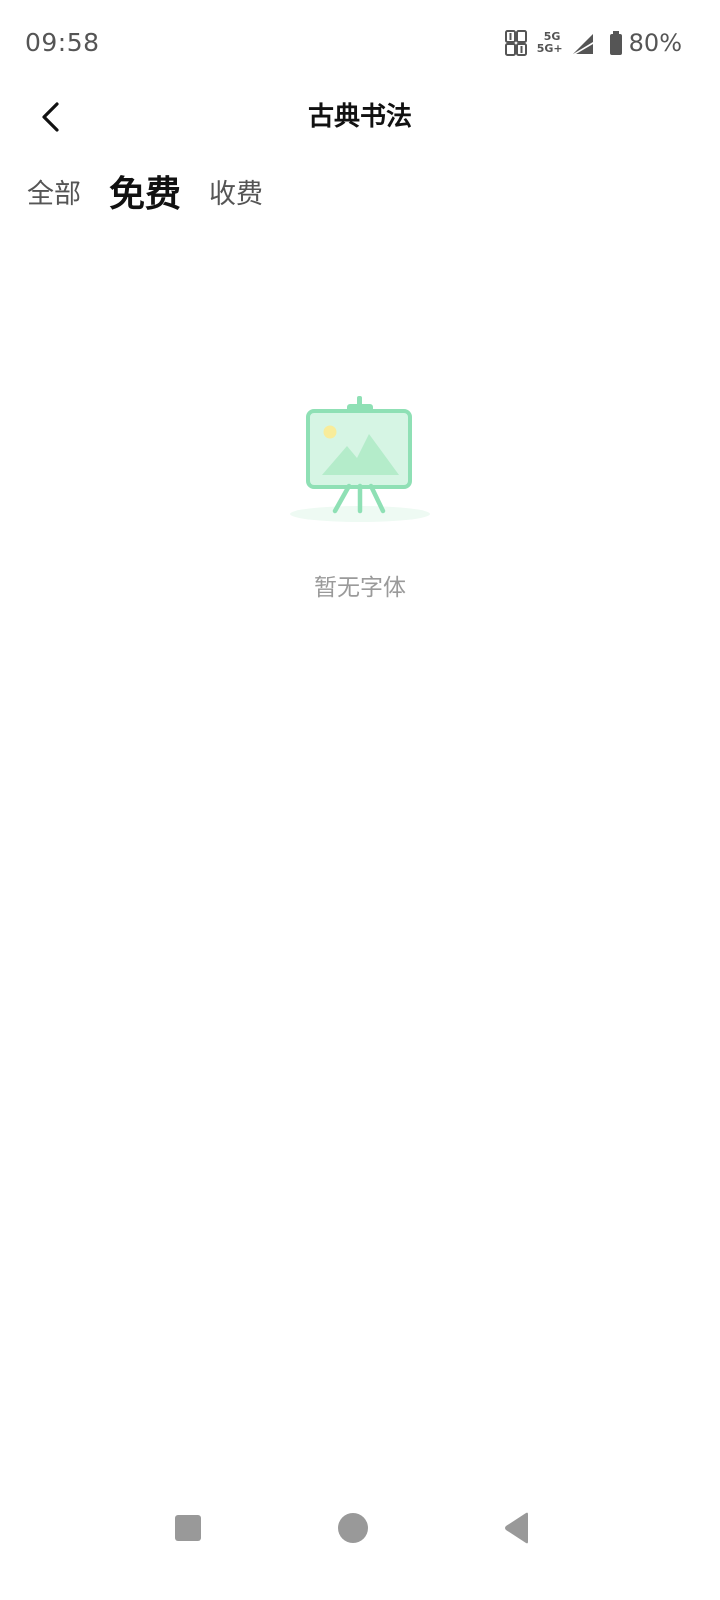 Image resolution: width=720 pixels, height=1600 pixels. I want to click on empty-message: 暂无字体, so click(360, 588).